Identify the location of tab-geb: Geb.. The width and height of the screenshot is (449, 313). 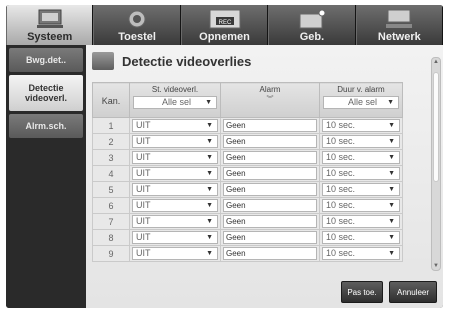
(312, 25).